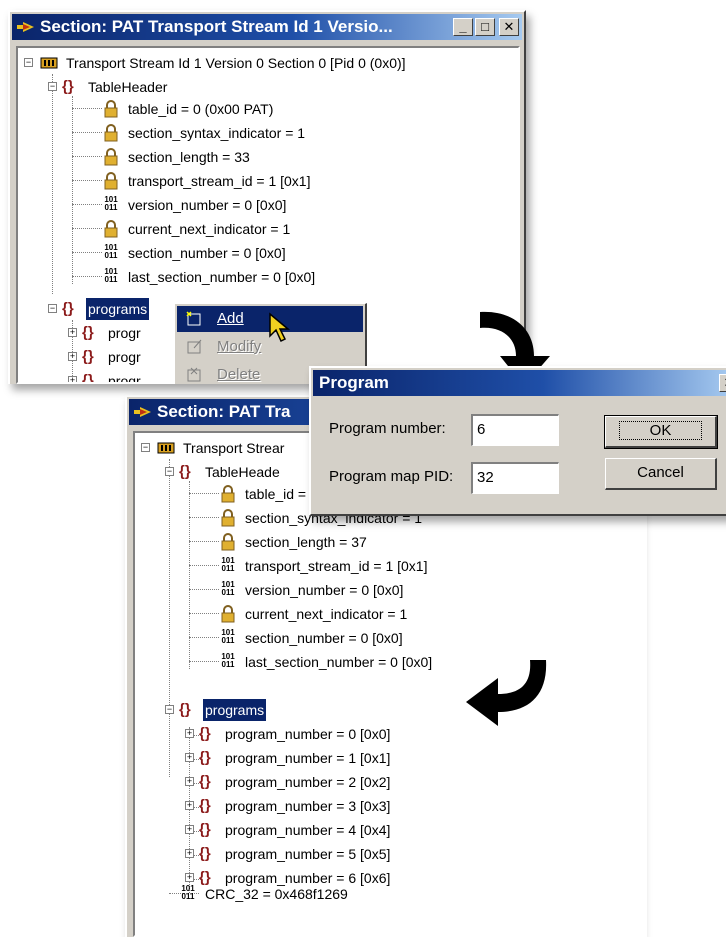 This screenshot has width=726, height=937. I want to click on tree-node-label: CRC_32 = 0x468f1269, so click(276, 894).